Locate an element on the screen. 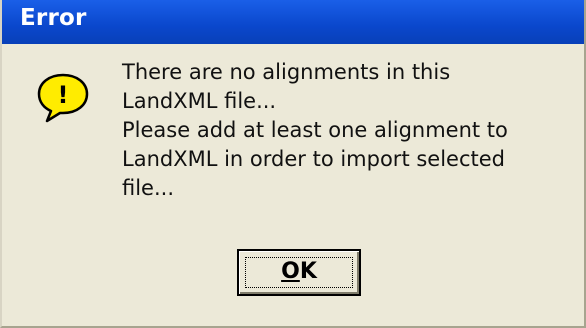  message-line: LandXML in order to import selected is located at coordinates (313, 159).